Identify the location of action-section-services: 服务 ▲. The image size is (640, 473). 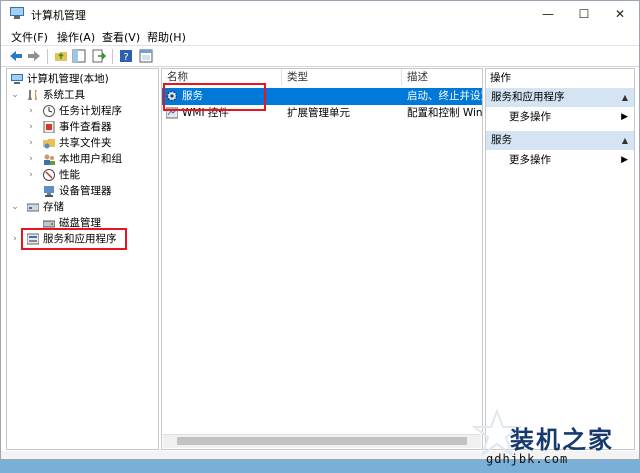
(560, 140).